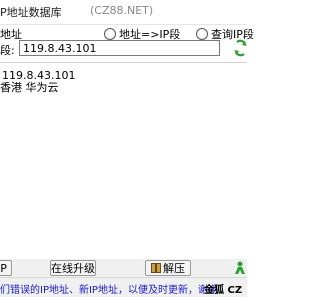 The width and height of the screenshot is (320, 297). I want to click on unzip-button: 解压, so click(168, 268).